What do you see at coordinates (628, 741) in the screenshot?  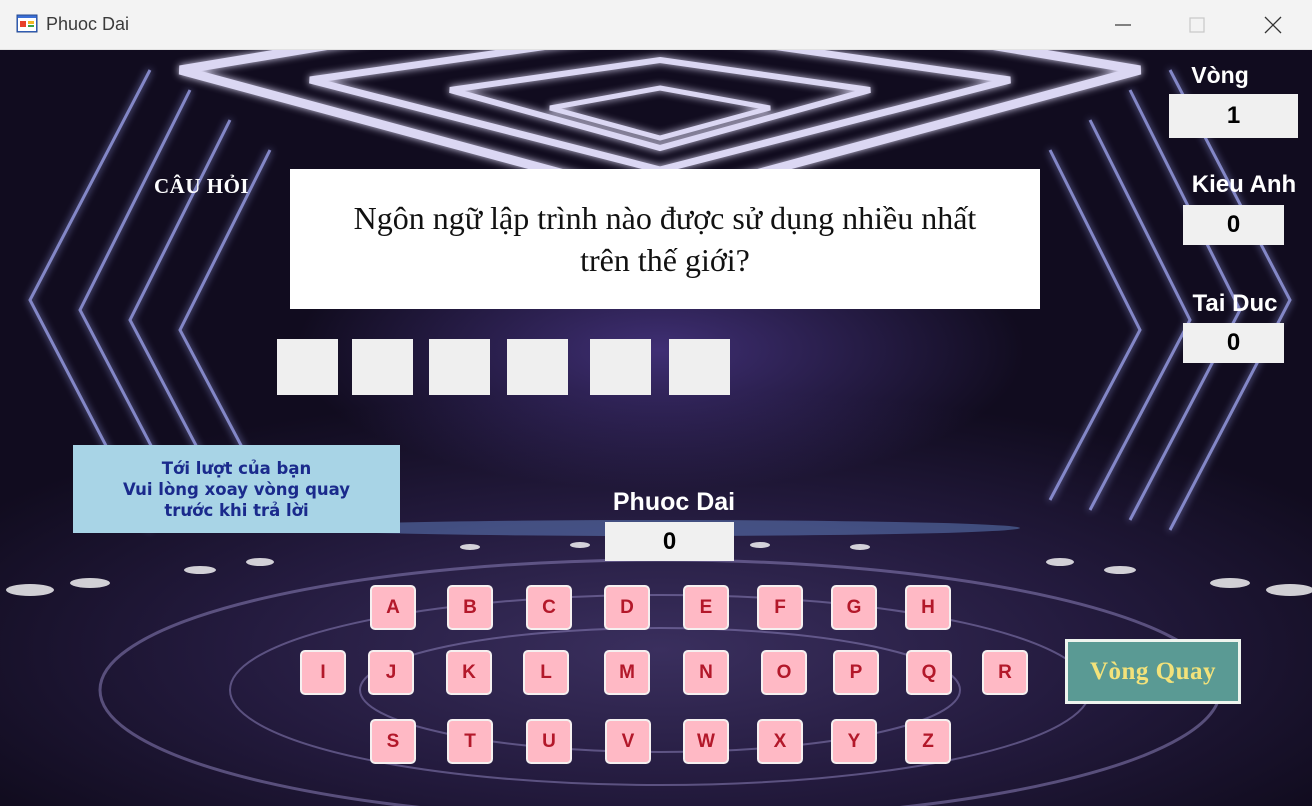 I see `letter-button-v: V` at bounding box center [628, 741].